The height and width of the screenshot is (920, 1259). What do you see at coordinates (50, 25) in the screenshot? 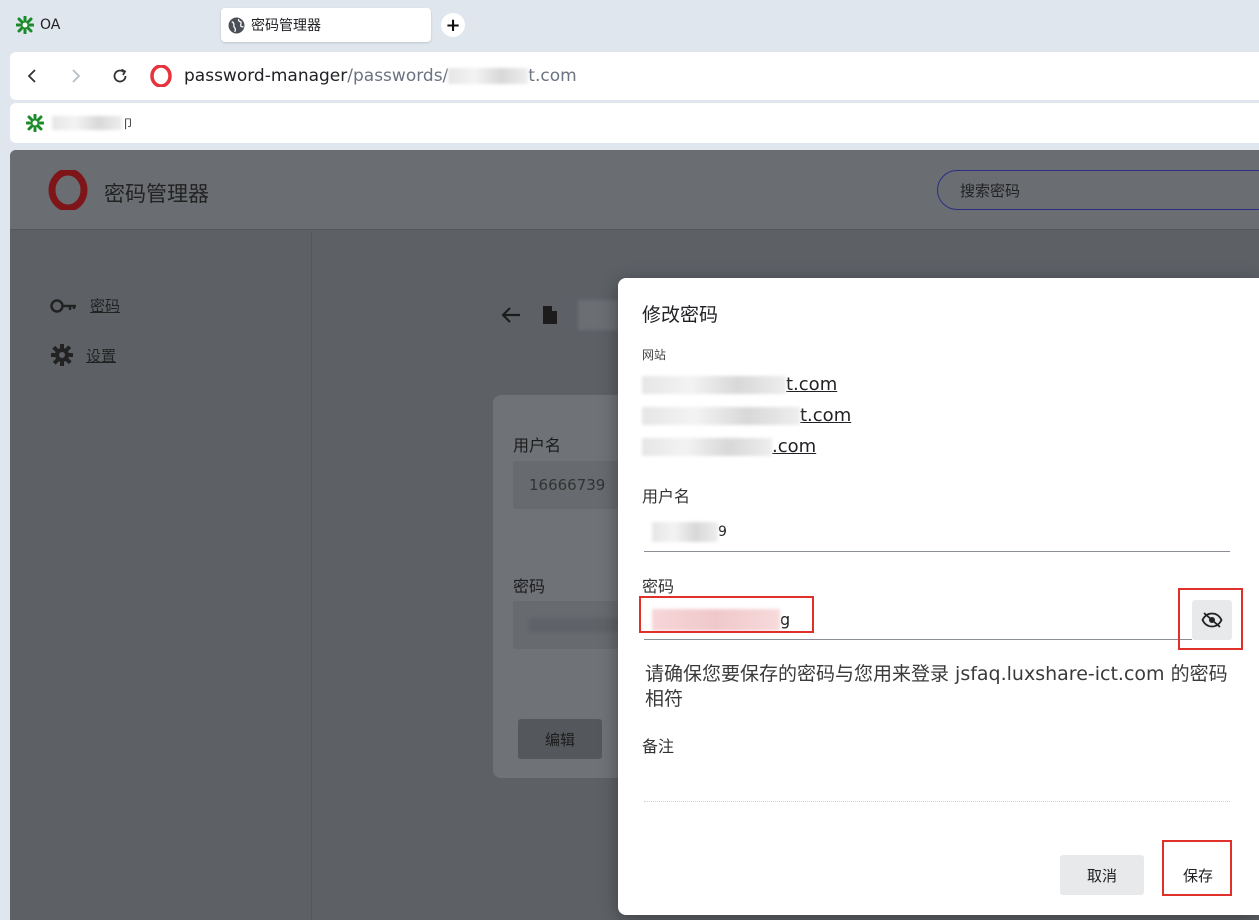
I see `tab-label: OA` at bounding box center [50, 25].